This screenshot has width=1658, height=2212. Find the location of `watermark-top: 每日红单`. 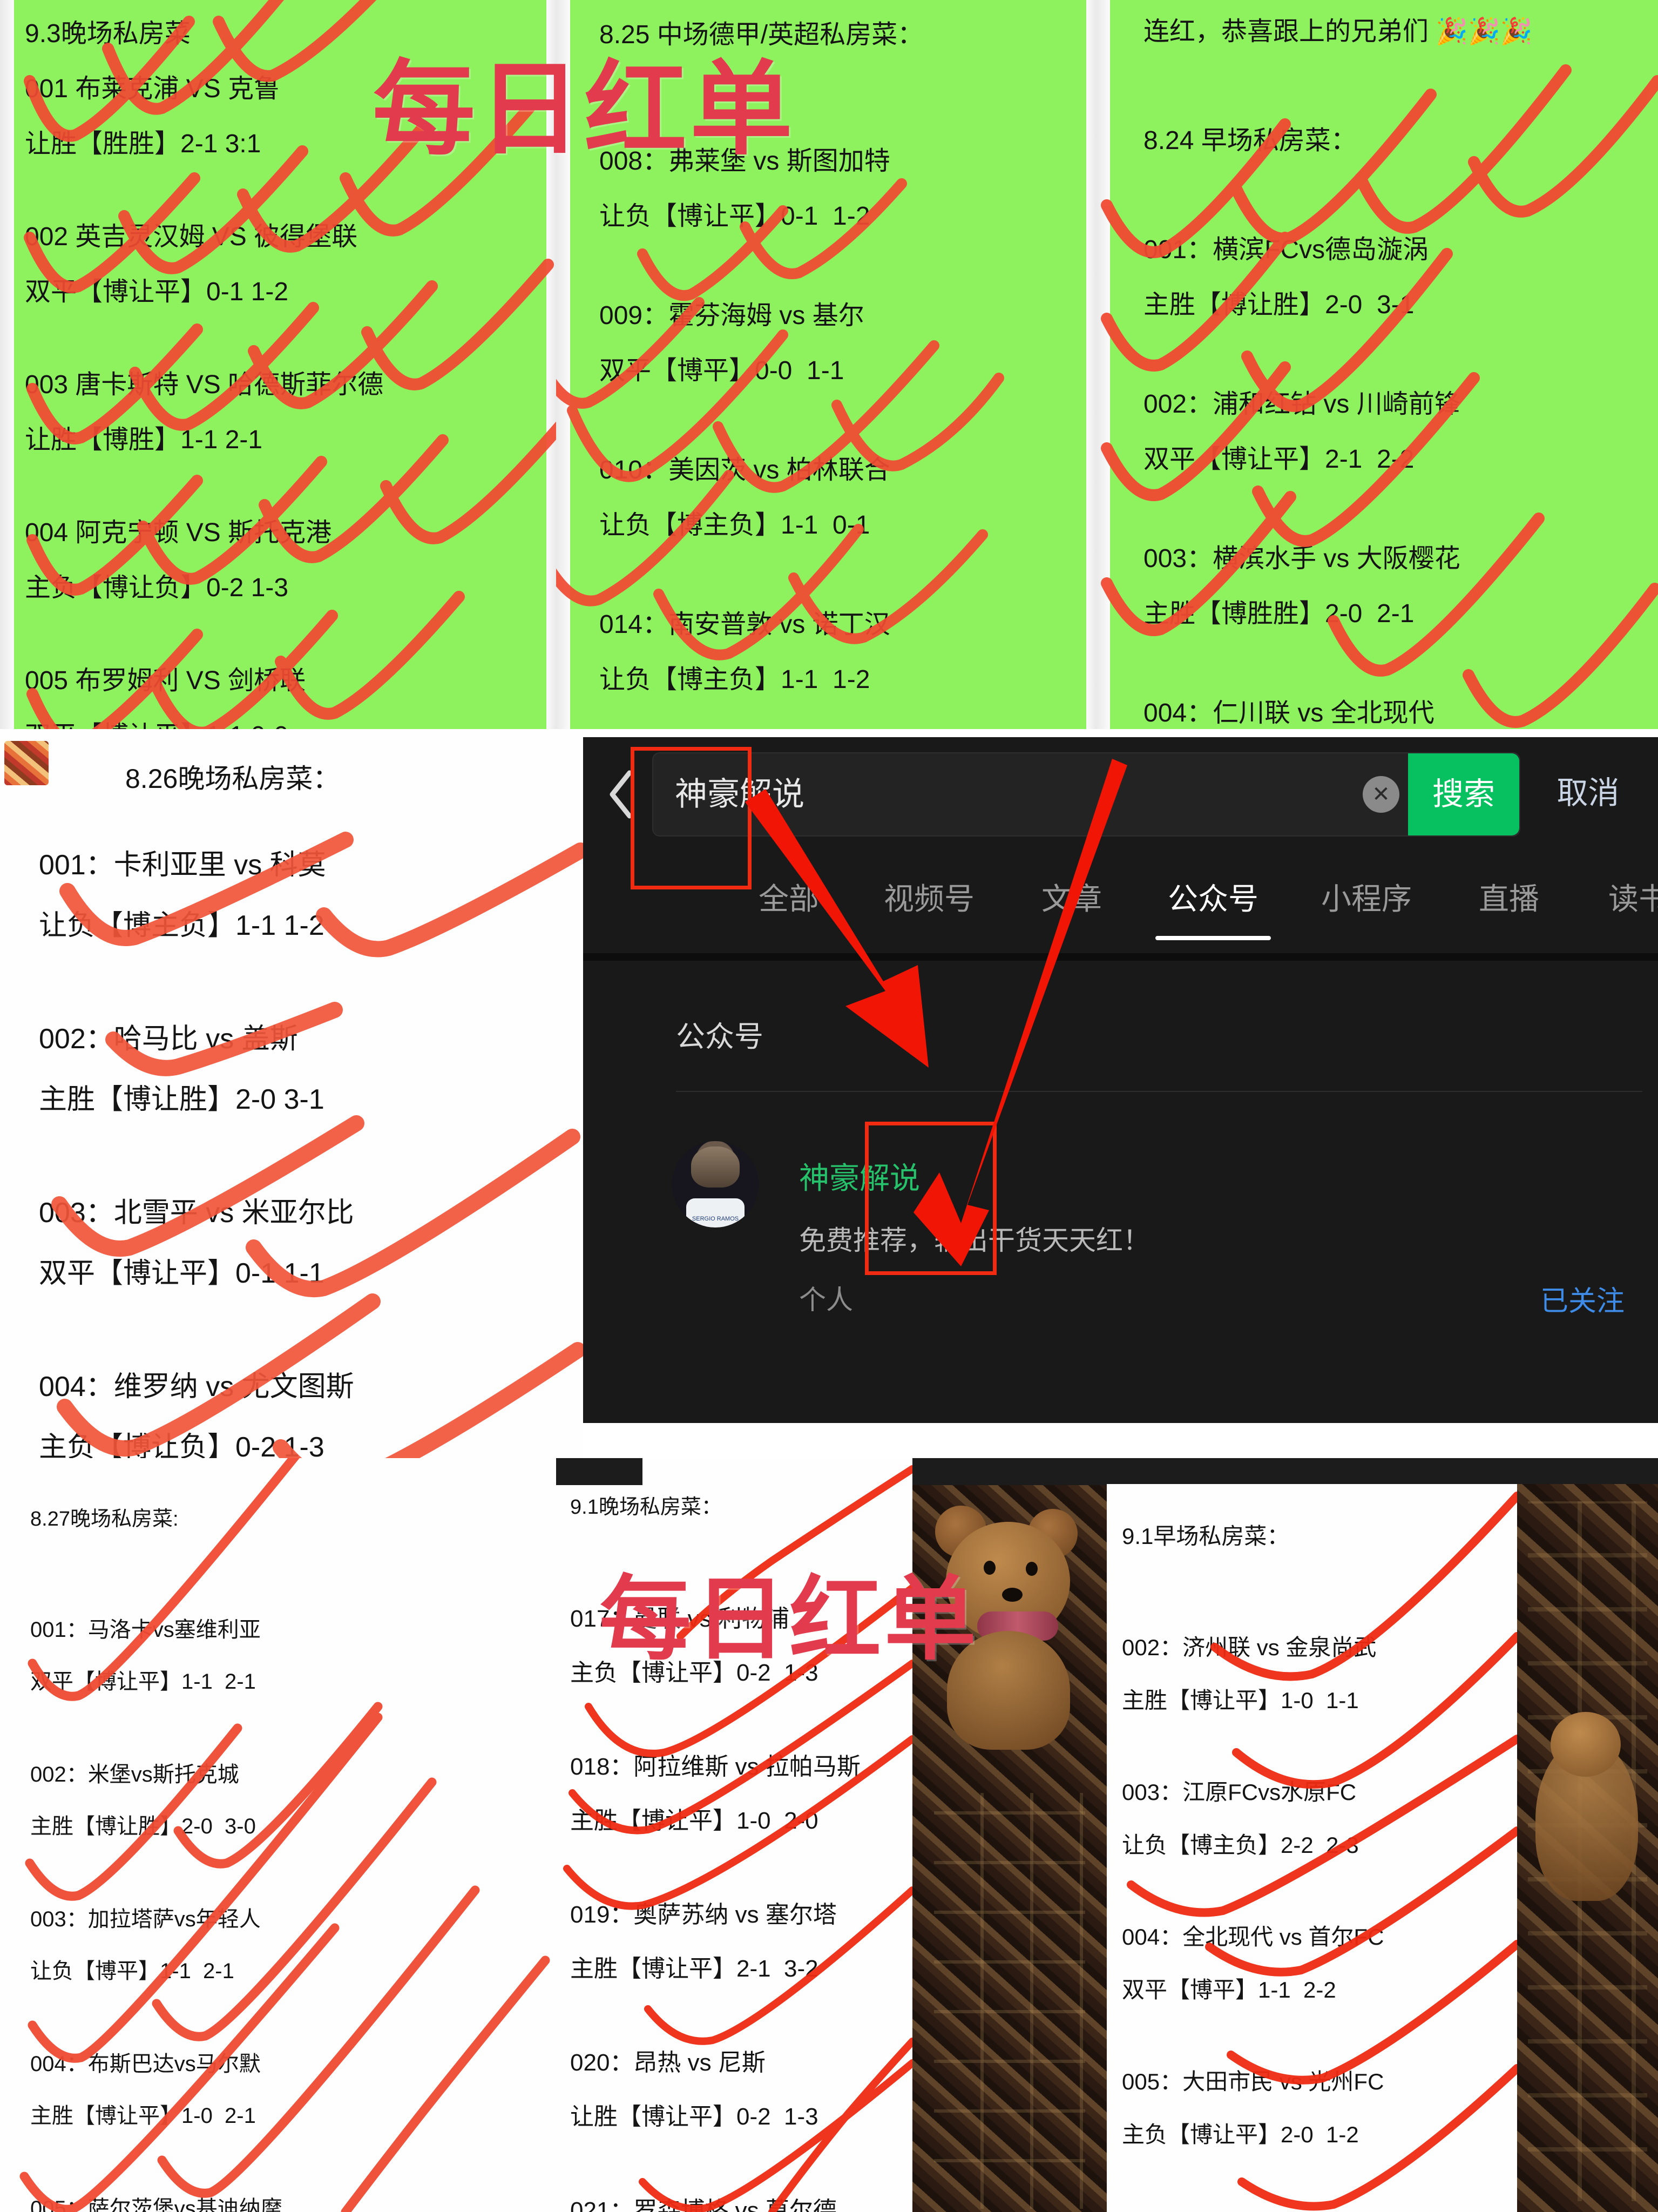

watermark-top: 每日红单 is located at coordinates (584, 109).